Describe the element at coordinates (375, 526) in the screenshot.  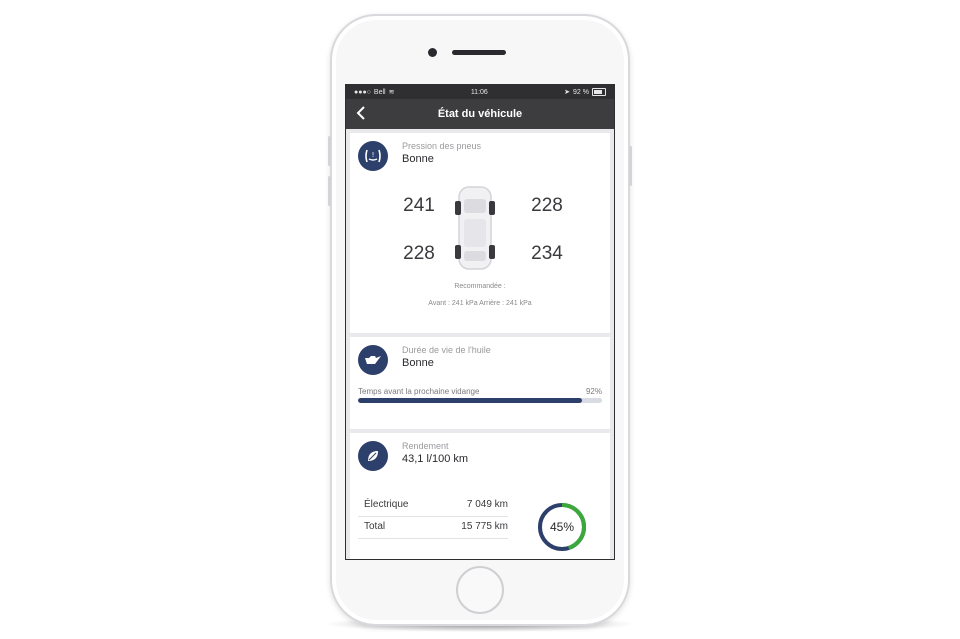
I see `efficiency-row-label: Total` at that location.